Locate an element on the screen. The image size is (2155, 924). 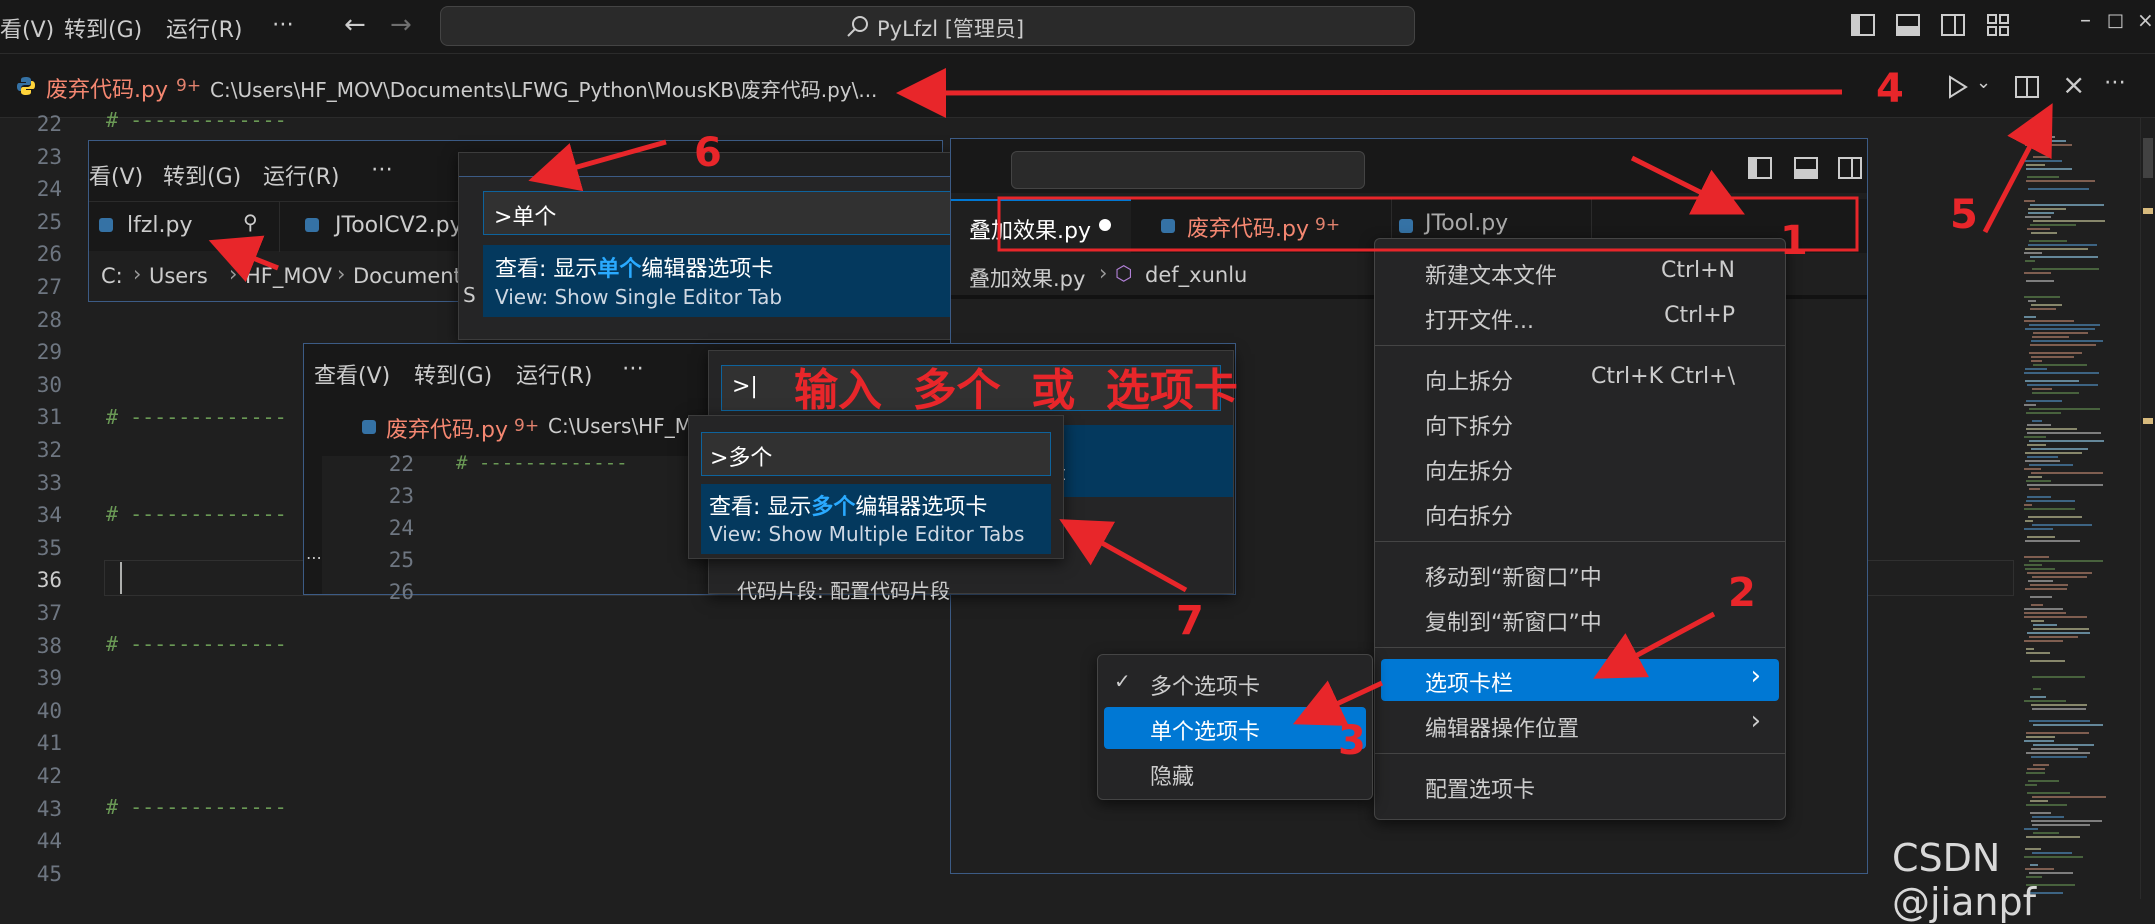
restore-icon: □ is located at coordinates (2115, 20).